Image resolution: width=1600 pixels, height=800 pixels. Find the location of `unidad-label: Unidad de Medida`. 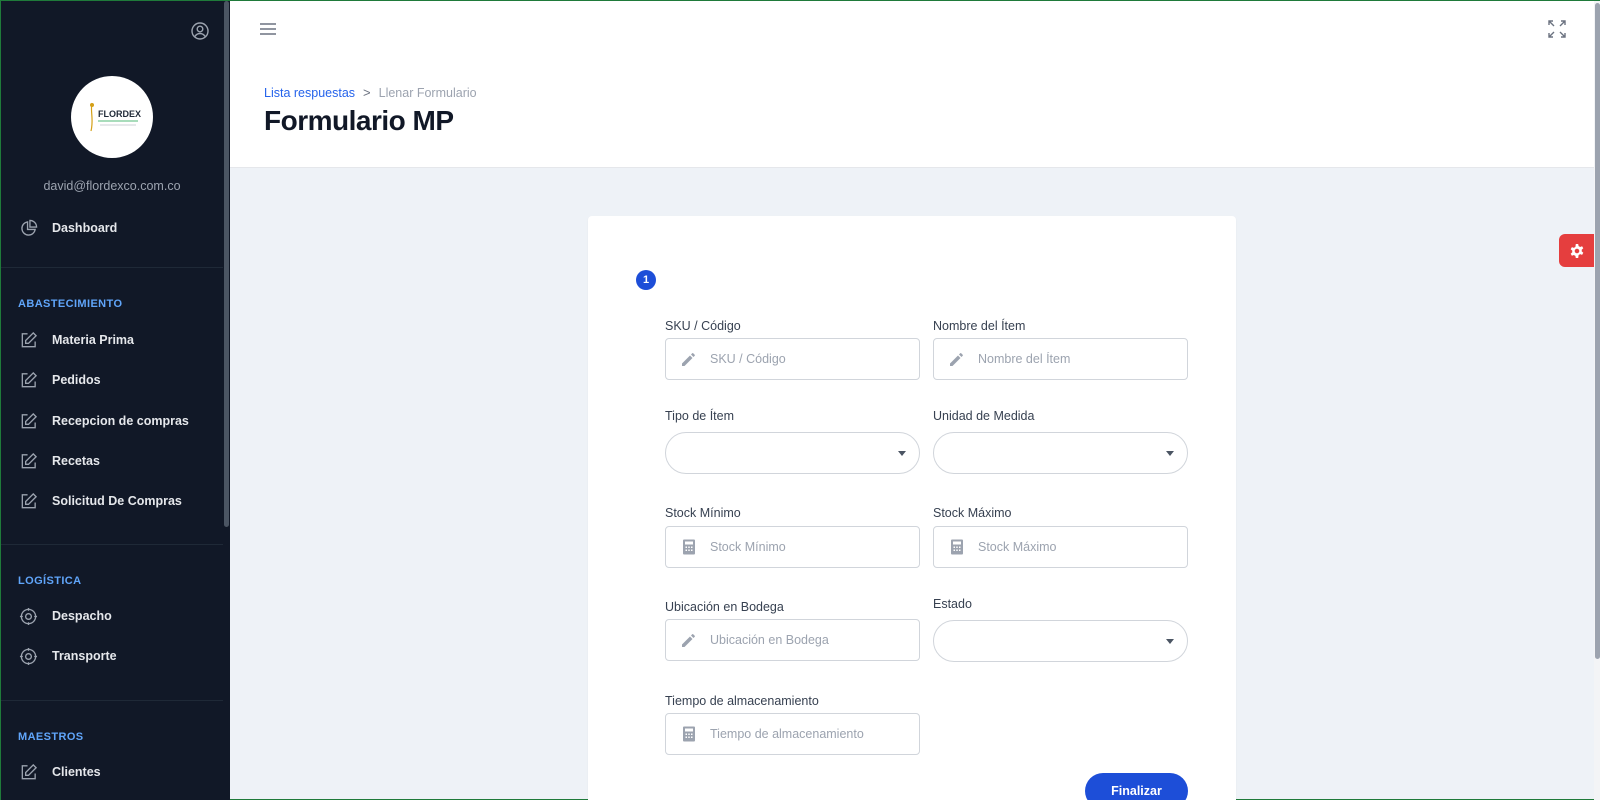

unidad-label: Unidad de Medida is located at coordinates (984, 416).